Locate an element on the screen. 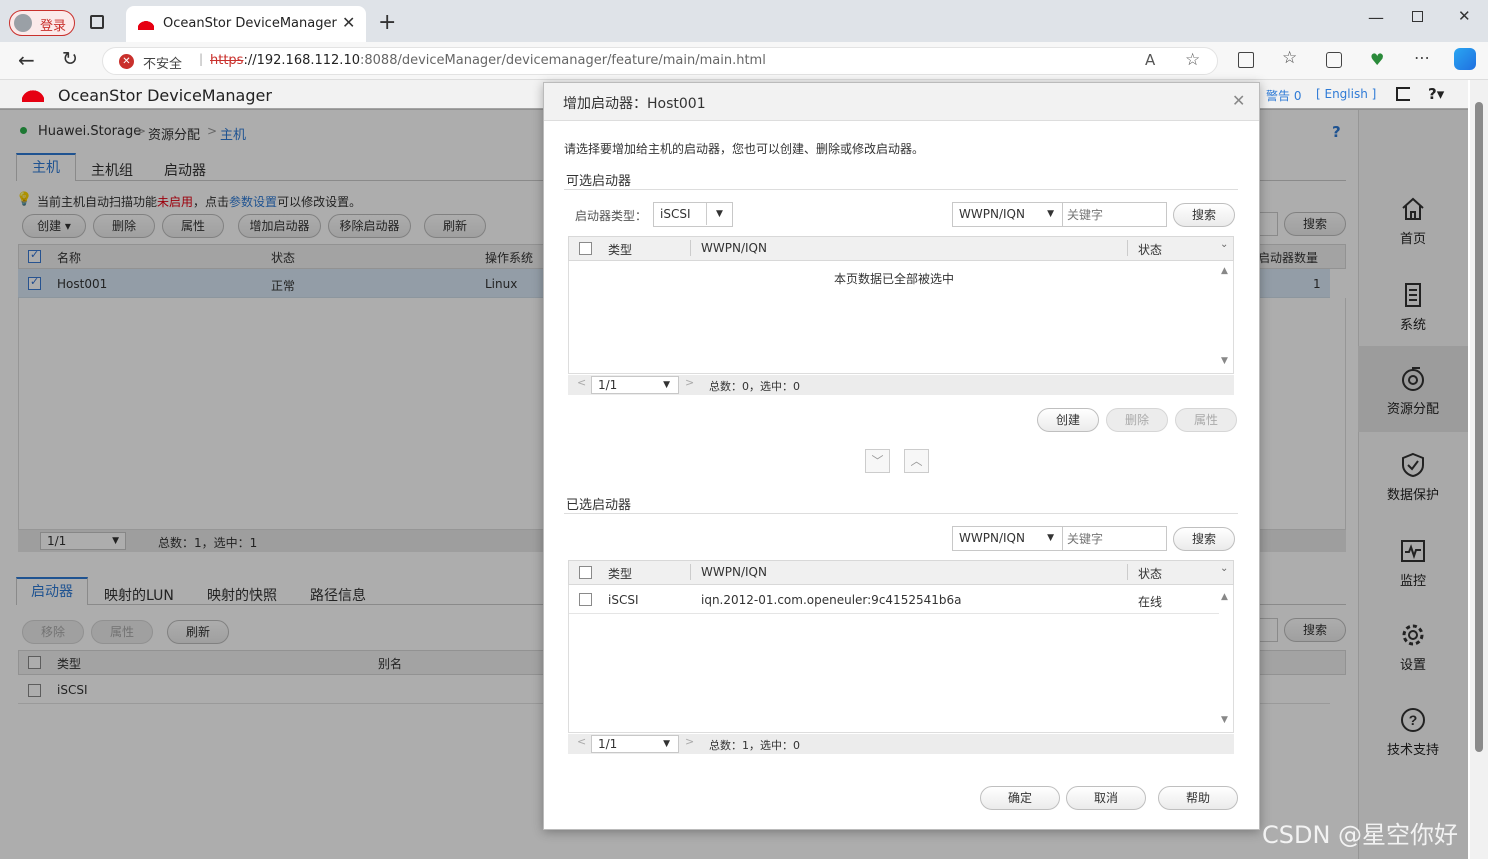  available-keyword-input is located at coordinates (1114, 214).